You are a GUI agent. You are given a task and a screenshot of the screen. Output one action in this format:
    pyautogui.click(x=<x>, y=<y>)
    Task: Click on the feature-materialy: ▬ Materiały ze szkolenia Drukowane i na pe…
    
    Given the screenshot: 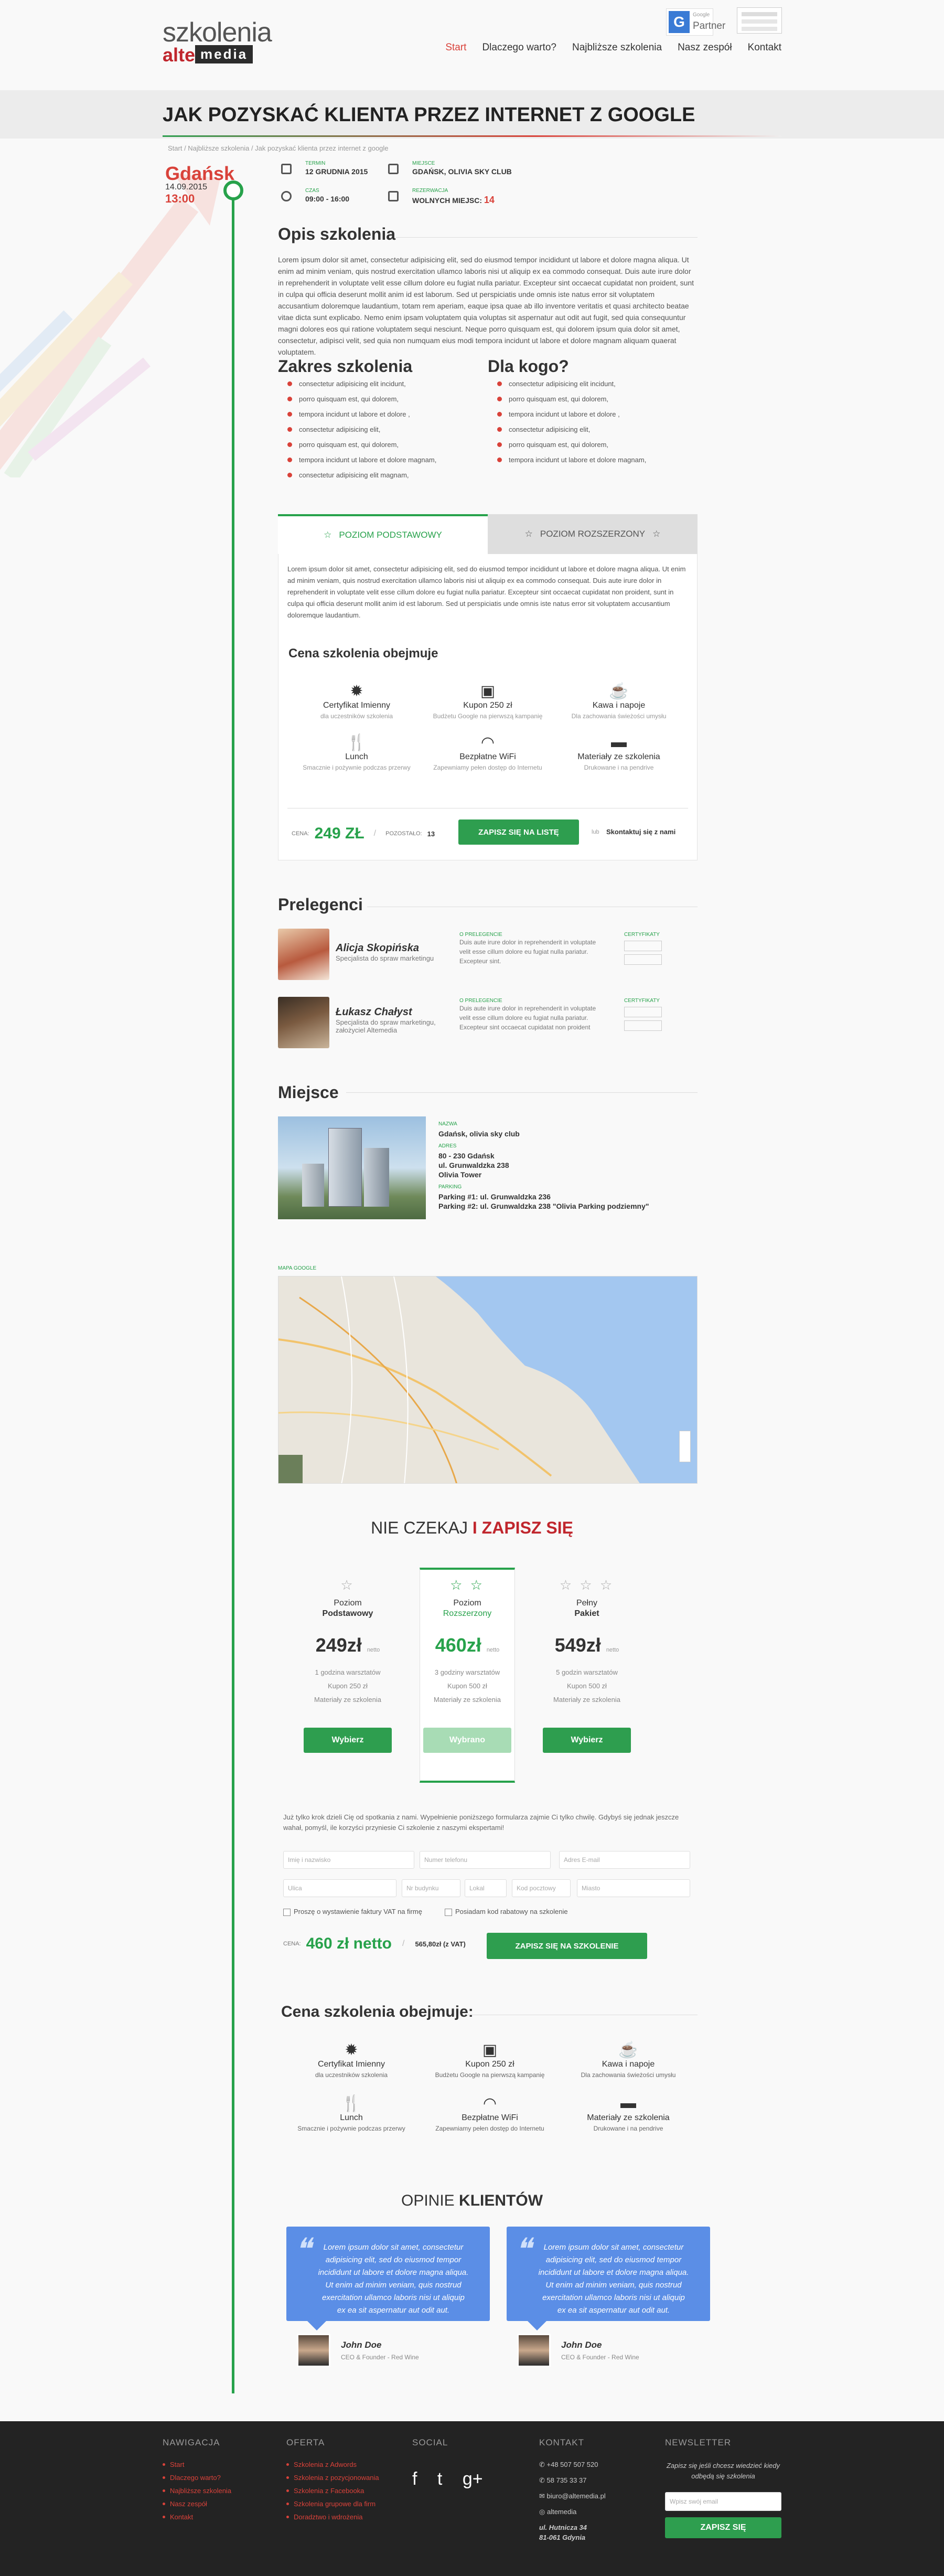 What is the action you would take?
    pyautogui.click(x=629, y=2113)
    